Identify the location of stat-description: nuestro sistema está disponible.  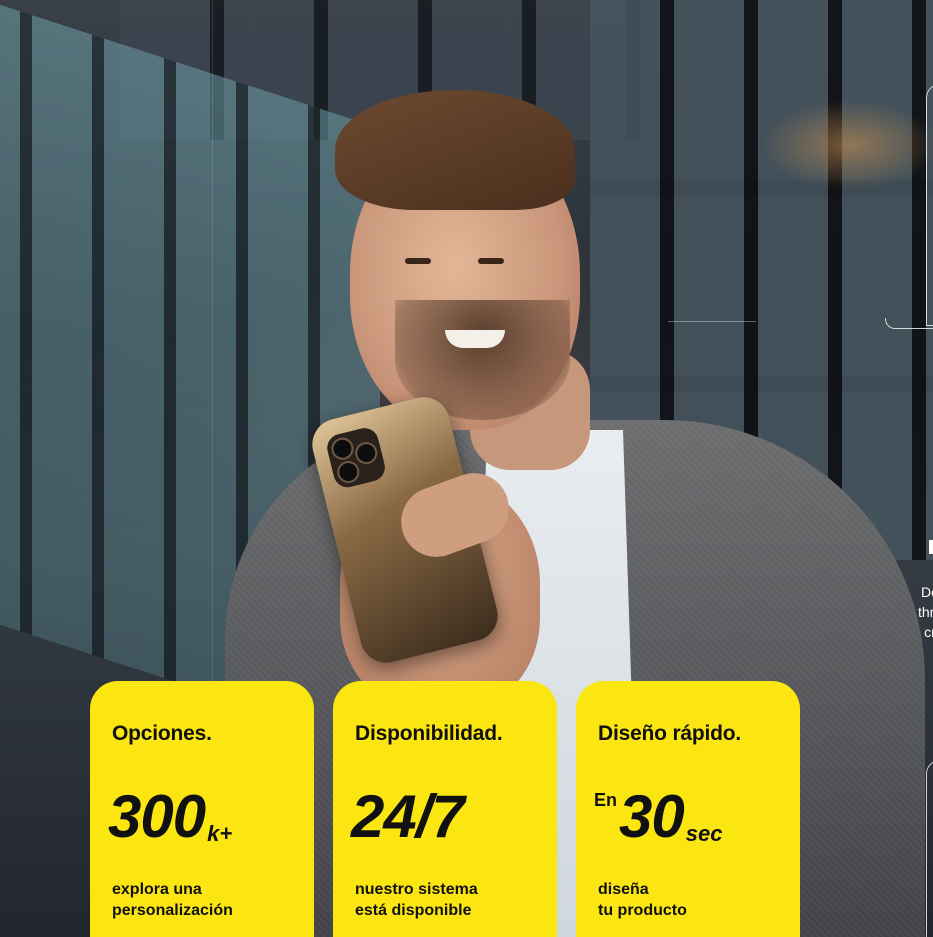
(416, 900).